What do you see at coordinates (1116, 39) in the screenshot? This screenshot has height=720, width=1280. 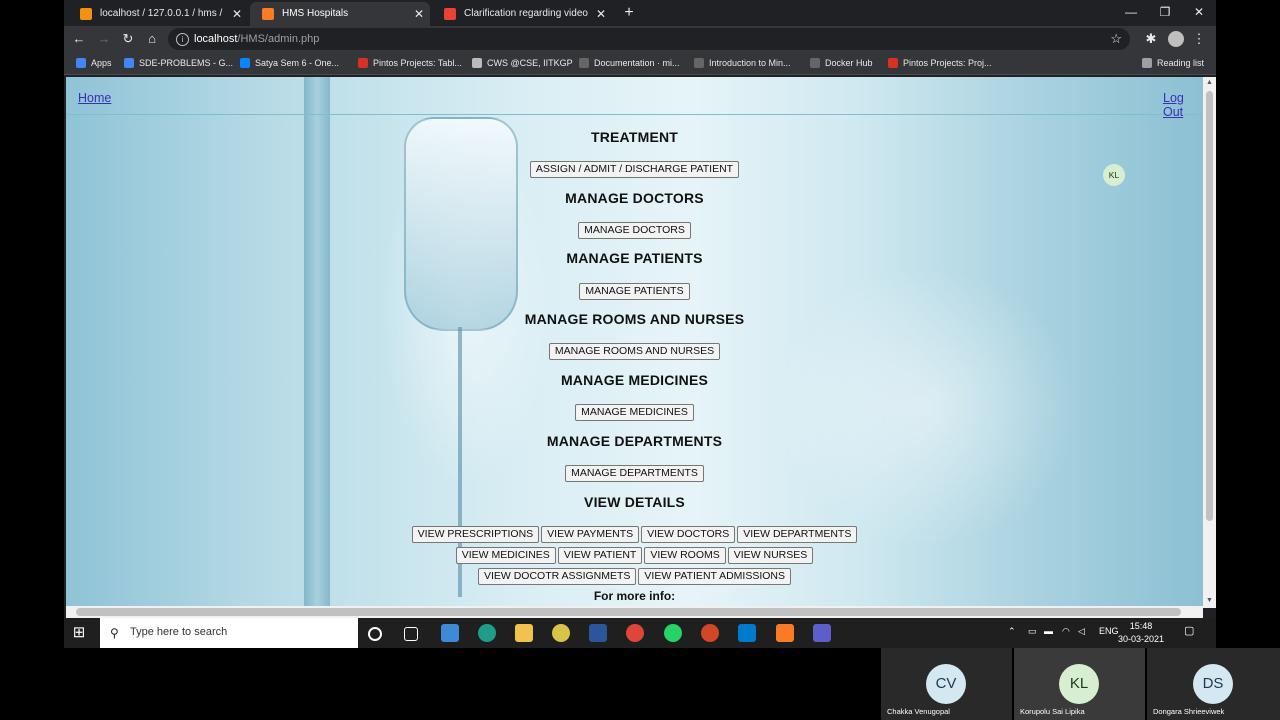 I see `bookmark-star-icon: ☆` at bounding box center [1116, 39].